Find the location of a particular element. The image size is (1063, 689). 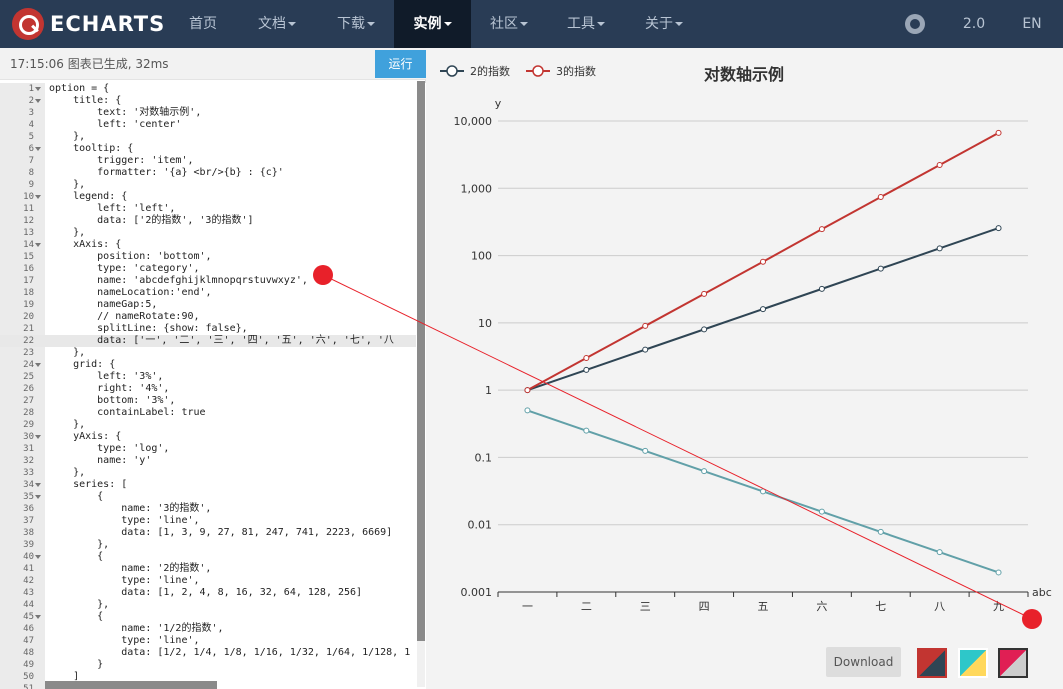

download-button: Download is located at coordinates (863, 662).